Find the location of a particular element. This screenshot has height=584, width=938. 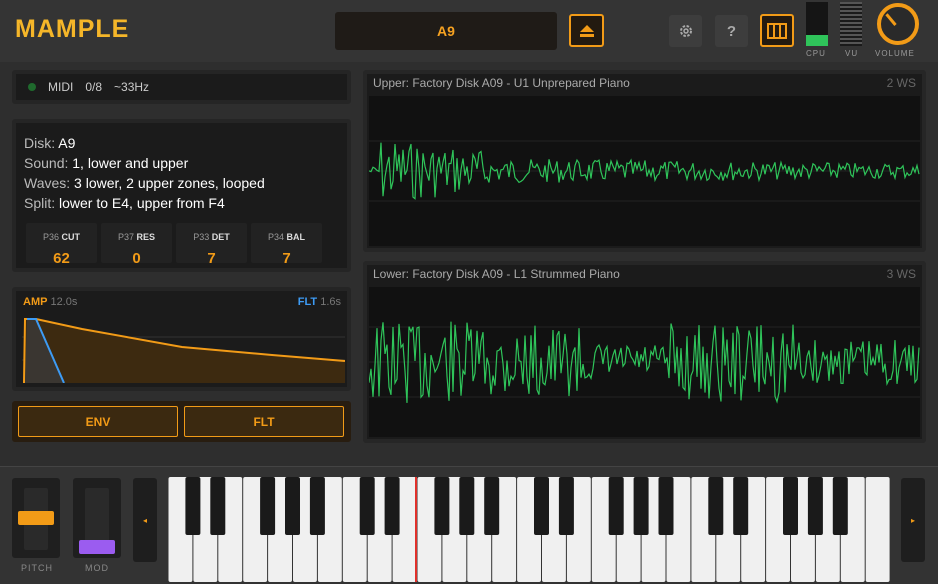

param-name: BAL is located at coordinates (296, 237).